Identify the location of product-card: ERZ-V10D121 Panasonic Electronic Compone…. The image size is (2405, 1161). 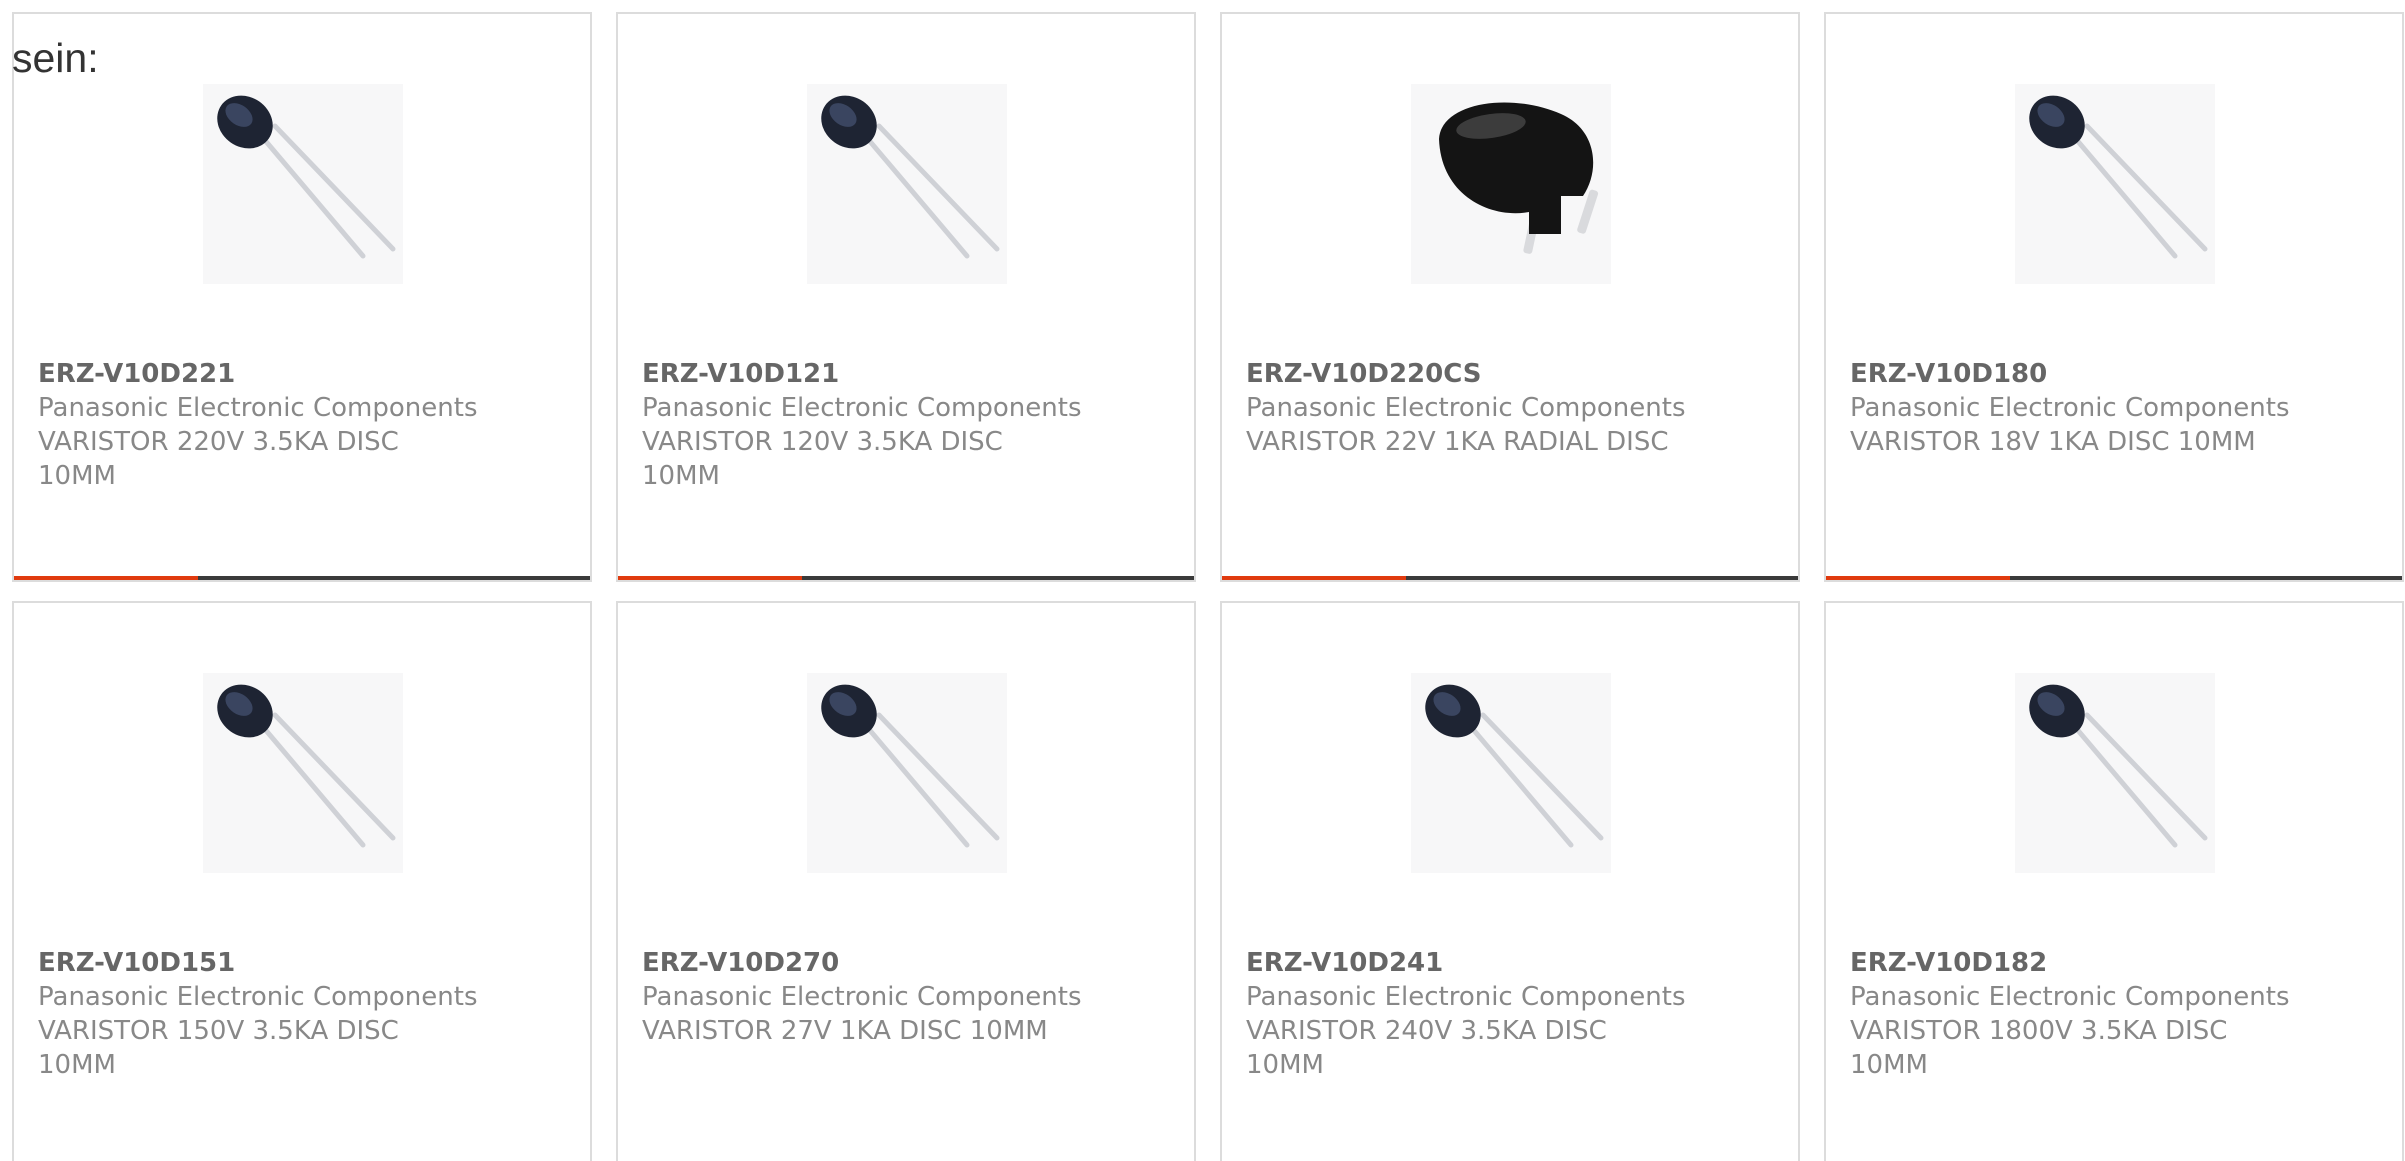
(906, 297).